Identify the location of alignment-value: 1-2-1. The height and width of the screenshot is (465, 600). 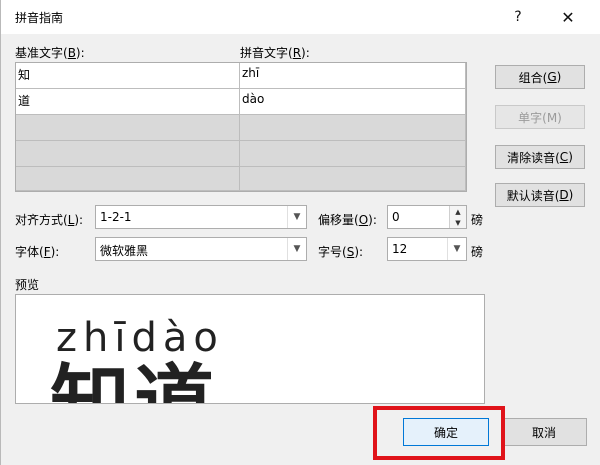
(116, 217).